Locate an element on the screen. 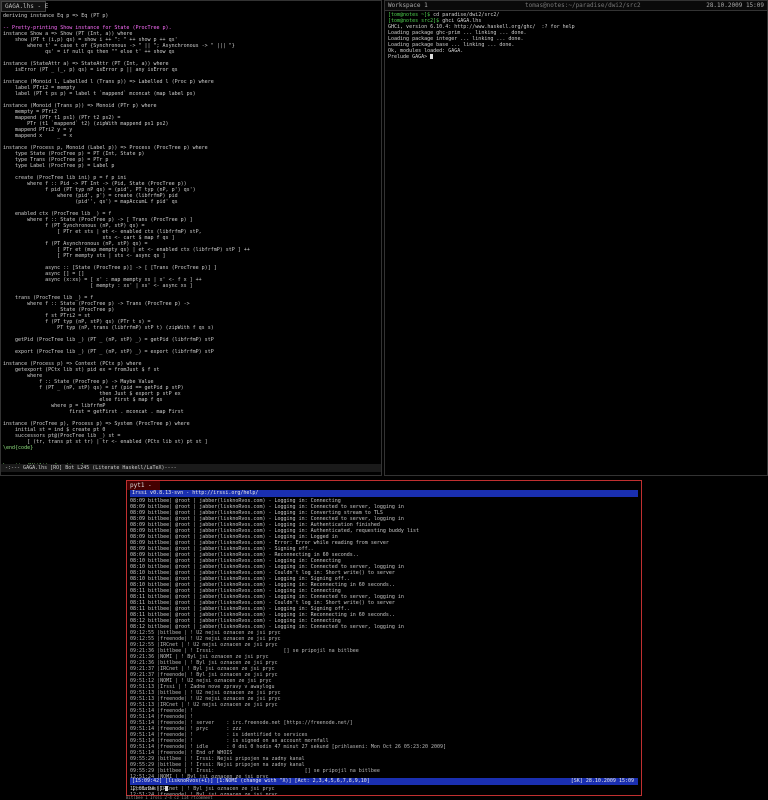 This screenshot has height=800, width=768. window-list: Bitlbee 1 Irssi 2-4 cz 114 rtcomment is located at coordinates (169, 798).